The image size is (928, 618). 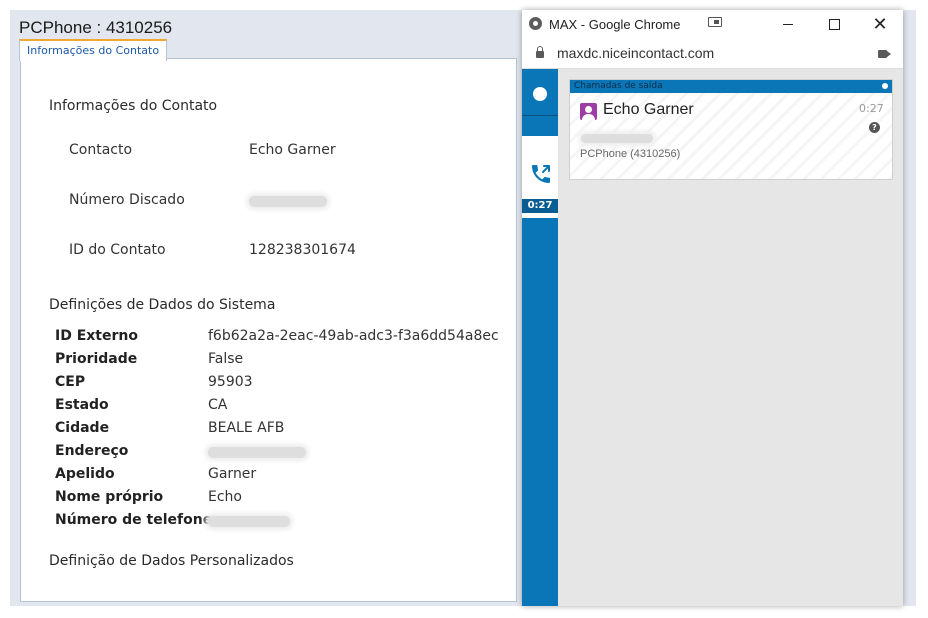 What do you see at coordinates (257, 454) in the screenshot?
I see `address-value-redacted` at bounding box center [257, 454].